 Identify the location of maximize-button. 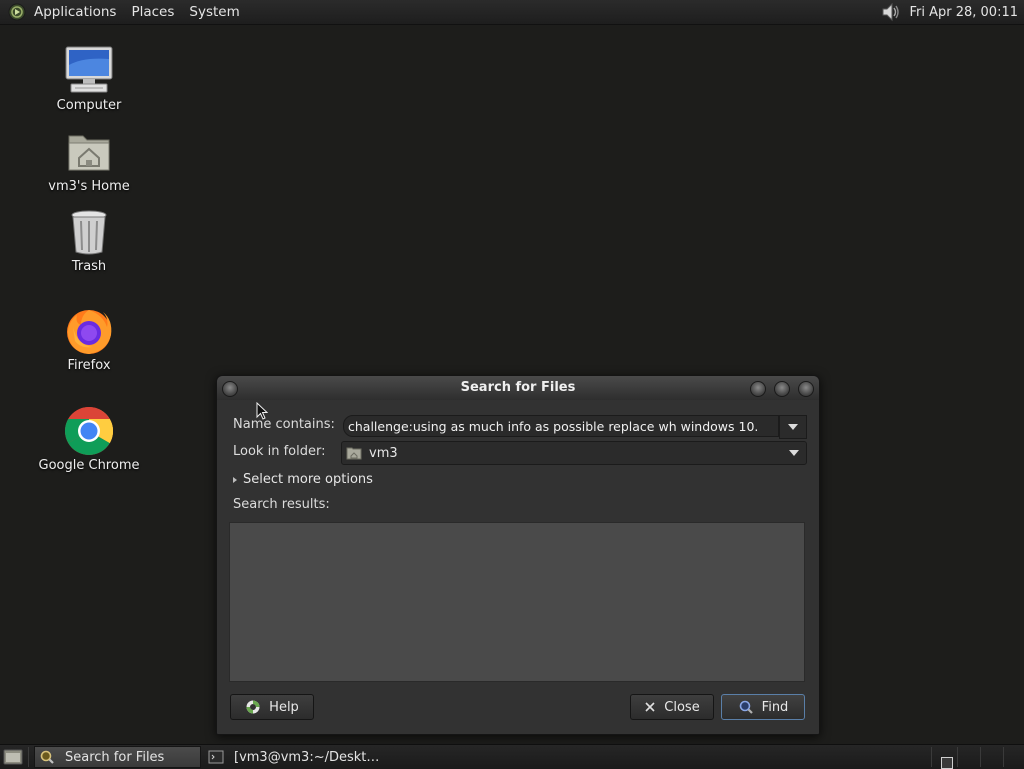
(782, 389).